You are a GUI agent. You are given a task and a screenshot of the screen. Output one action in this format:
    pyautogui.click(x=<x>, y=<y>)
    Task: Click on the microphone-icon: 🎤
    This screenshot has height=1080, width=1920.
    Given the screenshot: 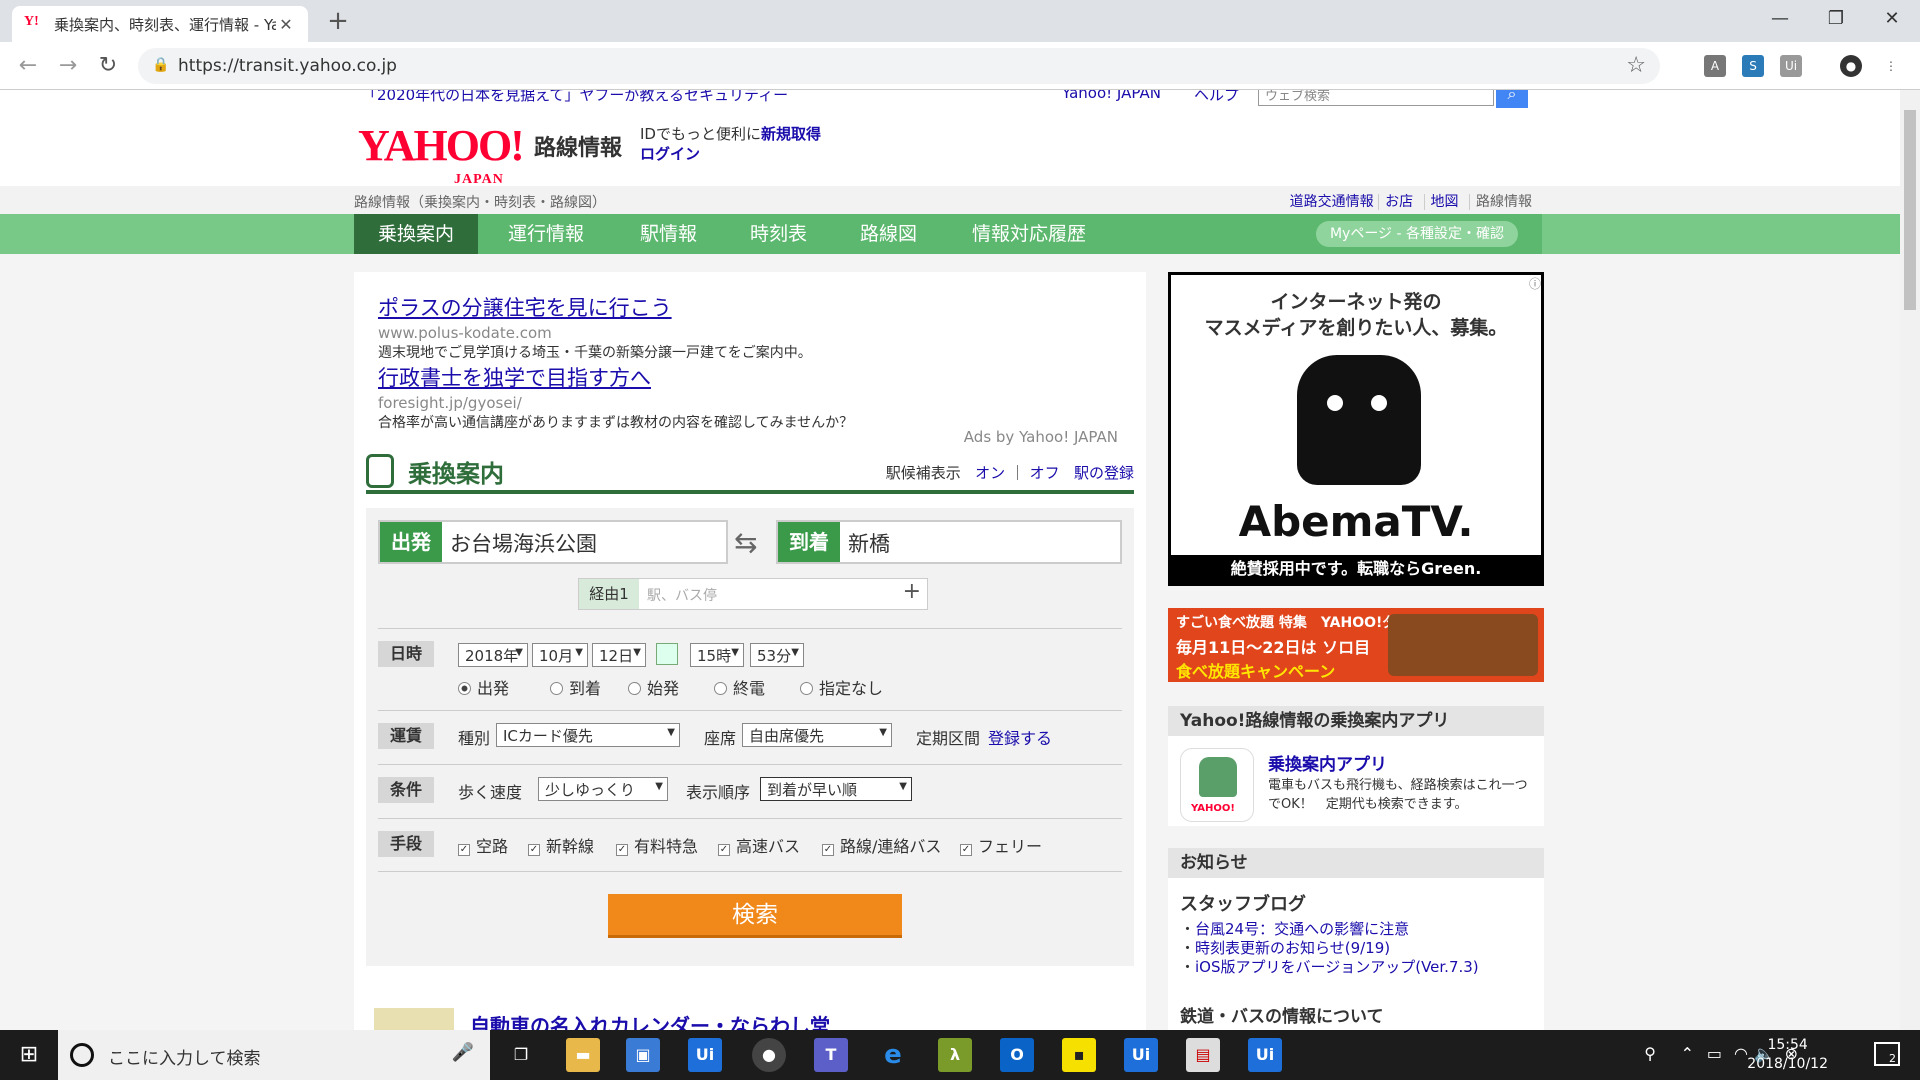 What is the action you would take?
    pyautogui.click(x=463, y=1052)
    